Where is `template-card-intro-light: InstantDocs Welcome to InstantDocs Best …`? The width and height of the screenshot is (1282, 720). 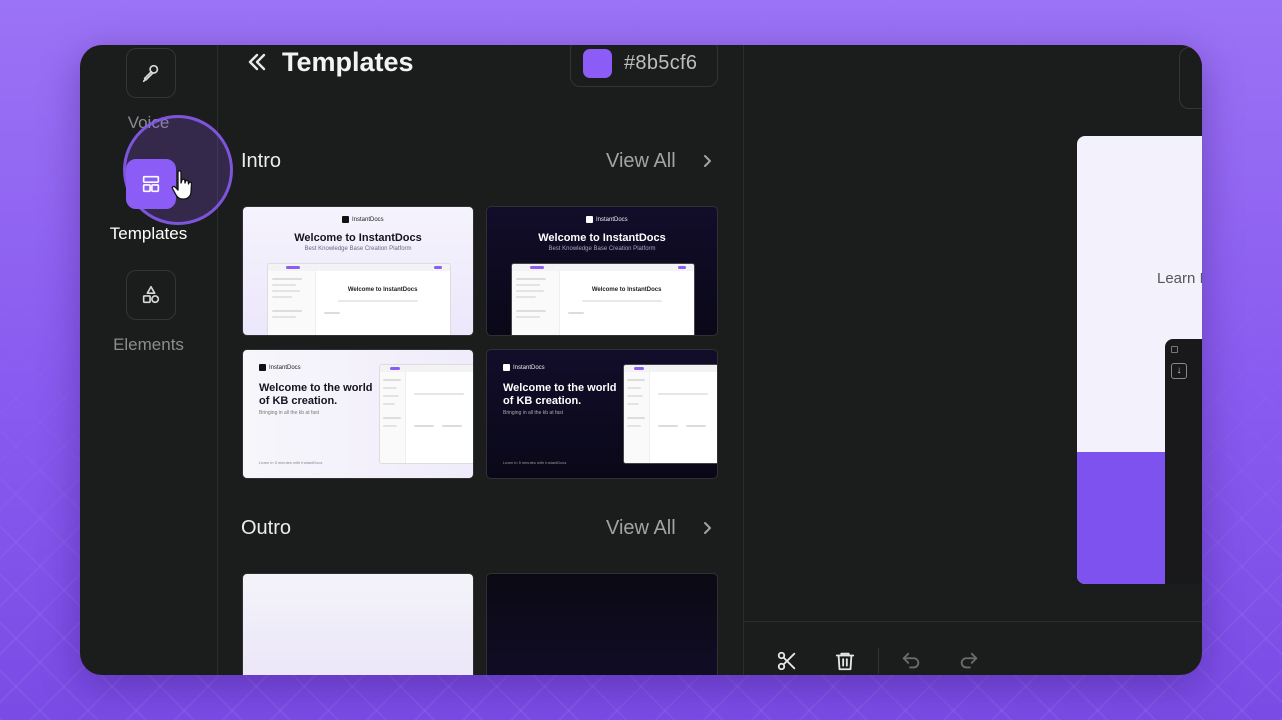
template-card-intro-light: InstantDocs Welcome to InstantDocs Best … is located at coordinates (358, 271).